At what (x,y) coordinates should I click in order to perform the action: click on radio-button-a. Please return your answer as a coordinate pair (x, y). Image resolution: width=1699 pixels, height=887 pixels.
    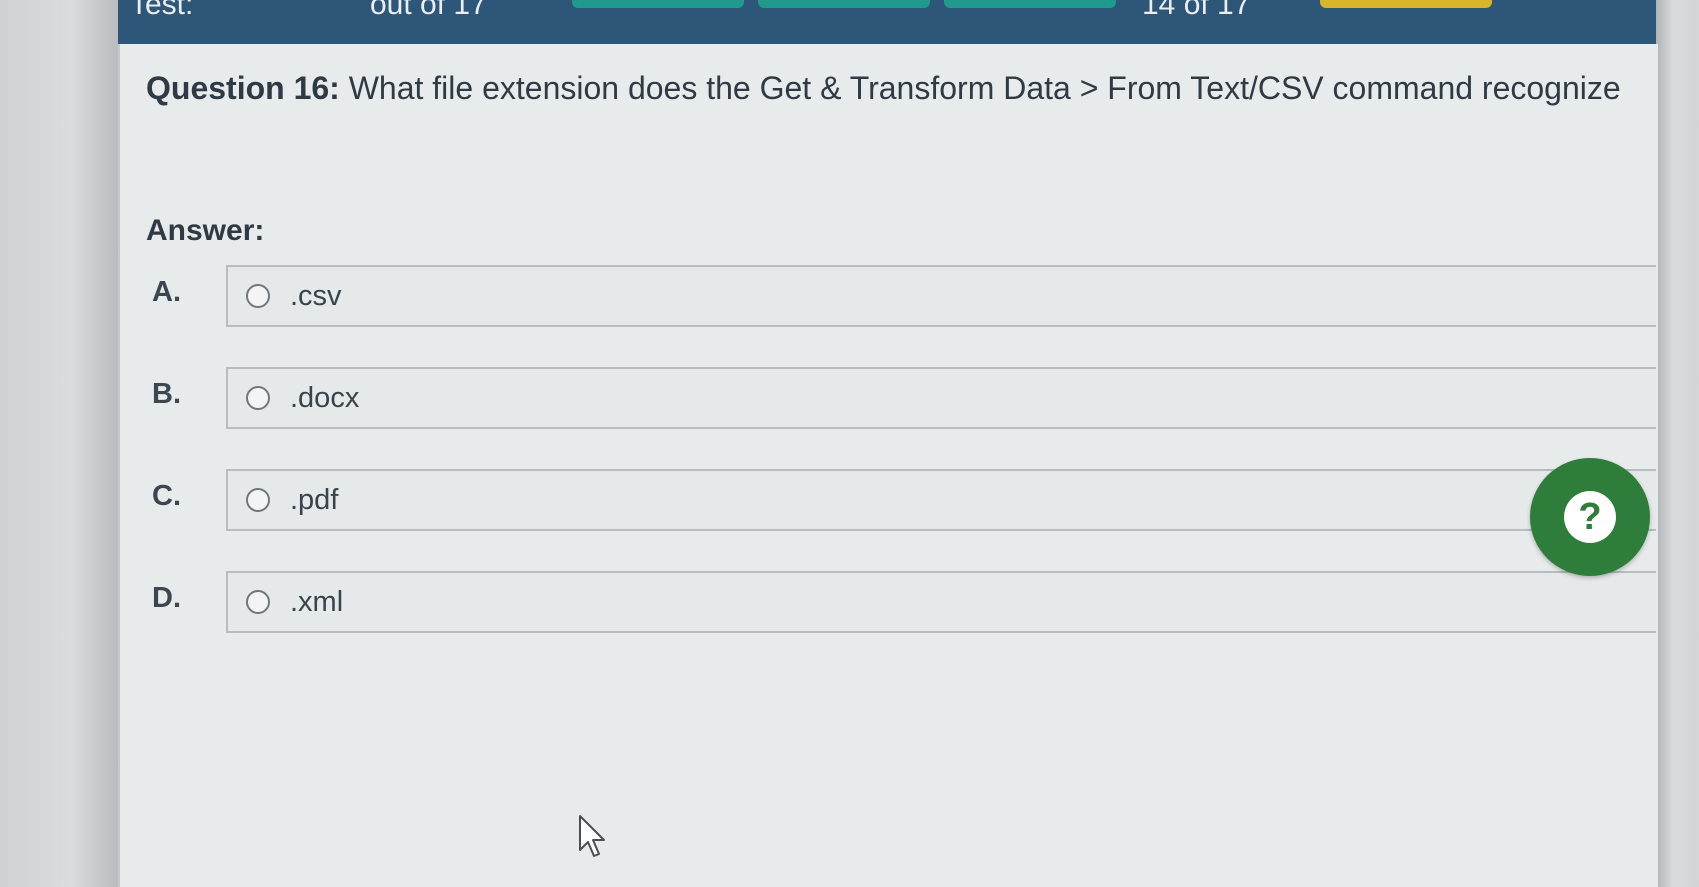
    Looking at the image, I should click on (258, 296).